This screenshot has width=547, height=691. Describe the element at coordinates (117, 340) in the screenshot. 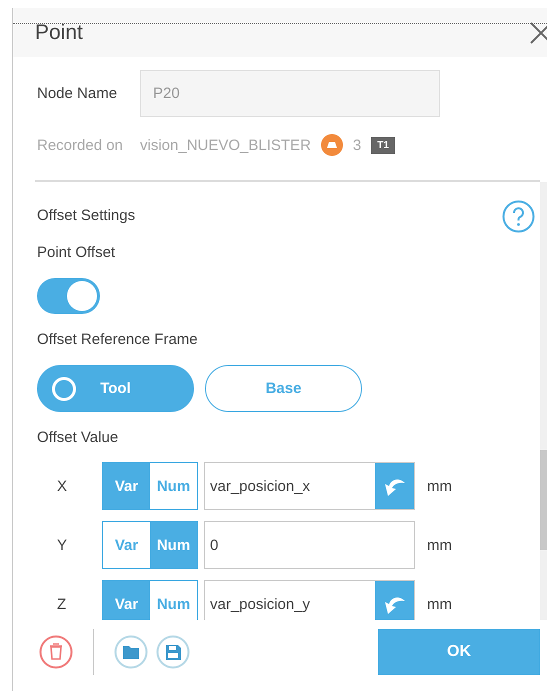

I see `reference-frame-label: Offset Reference Frame` at that location.